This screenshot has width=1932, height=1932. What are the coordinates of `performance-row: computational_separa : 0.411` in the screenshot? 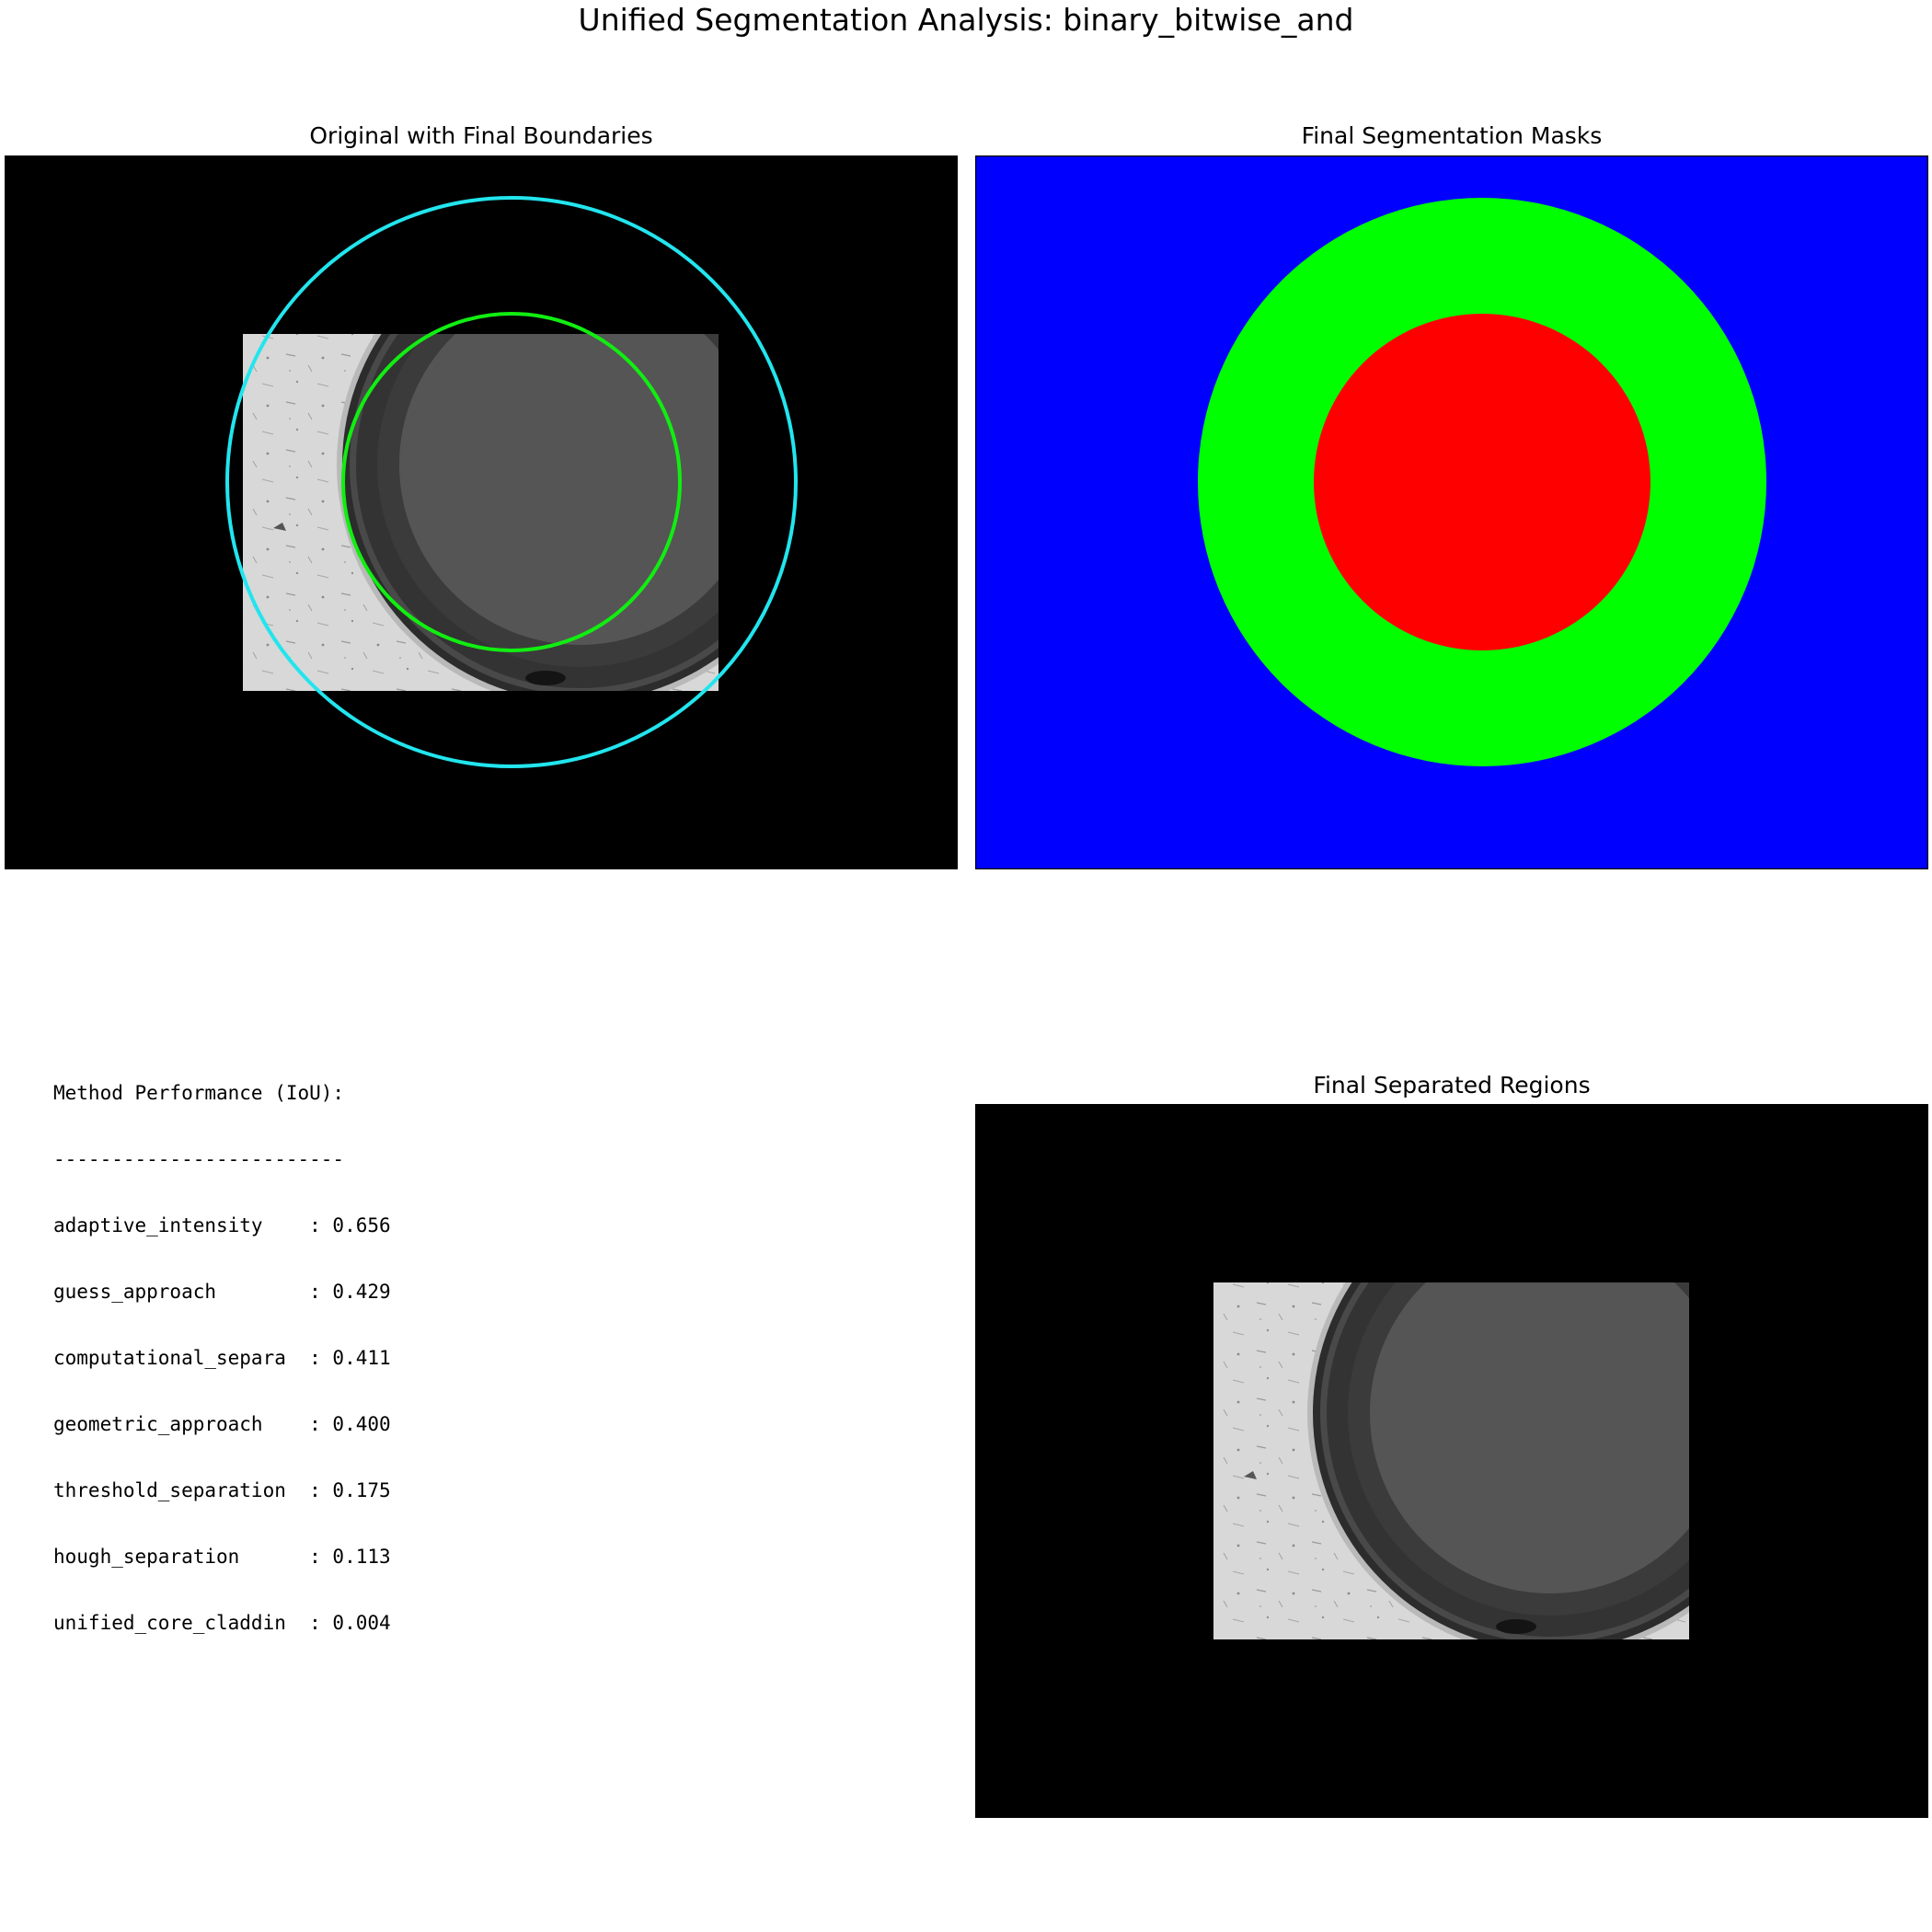 It's located at (222, 1358).